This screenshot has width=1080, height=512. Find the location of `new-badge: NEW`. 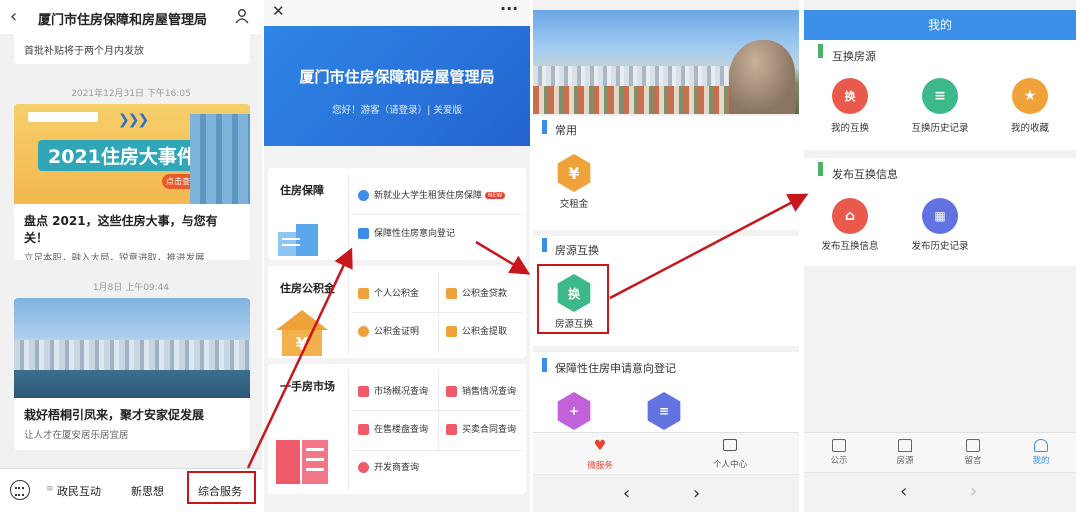

new-badge: NEW is located at coordinates (495, 195).